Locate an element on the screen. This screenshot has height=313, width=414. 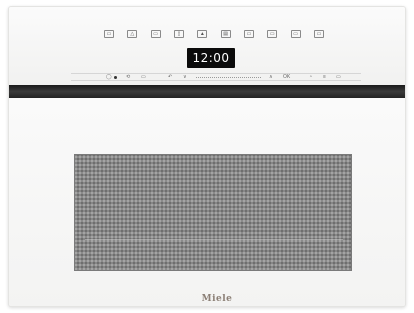
program-10-button: ▭ is located at coordinates (318, 34).